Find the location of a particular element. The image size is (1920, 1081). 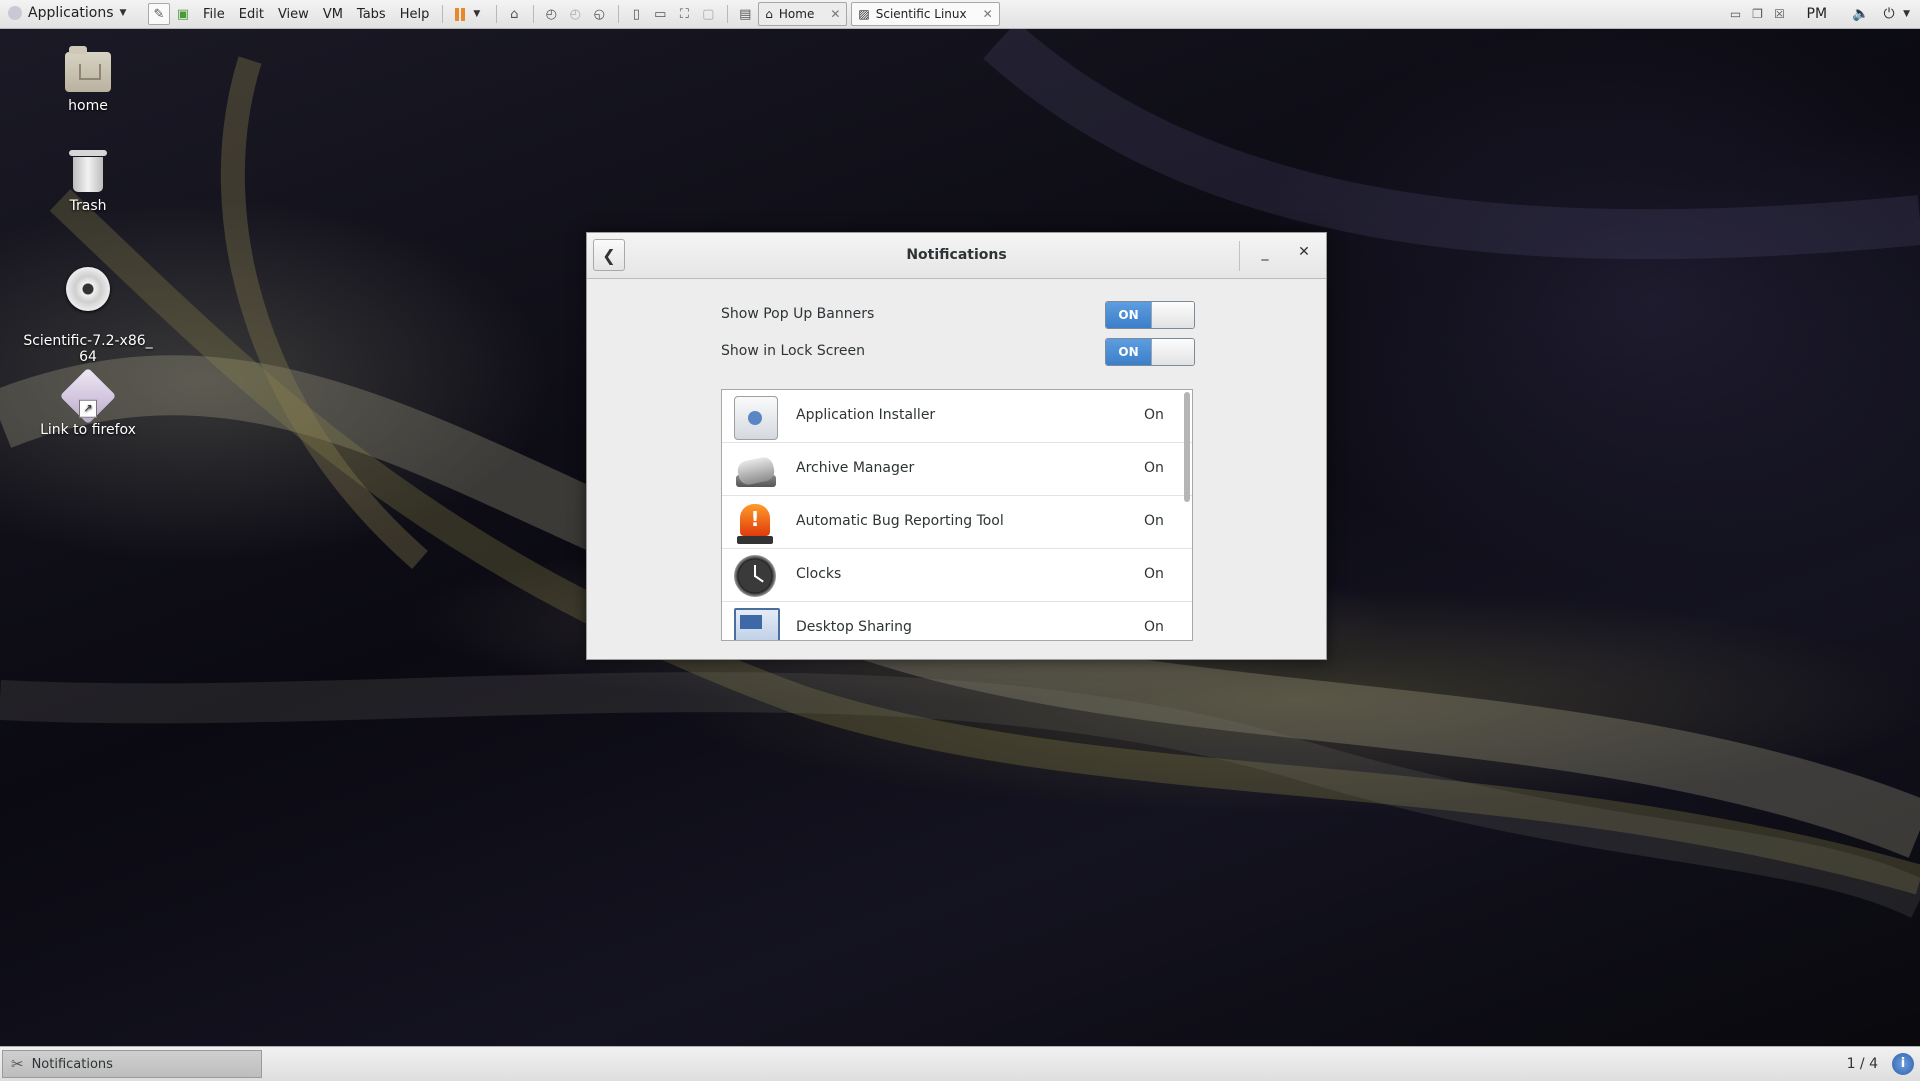

snapshot-manager-icon: ◵ is located at coordinates (599, 14).